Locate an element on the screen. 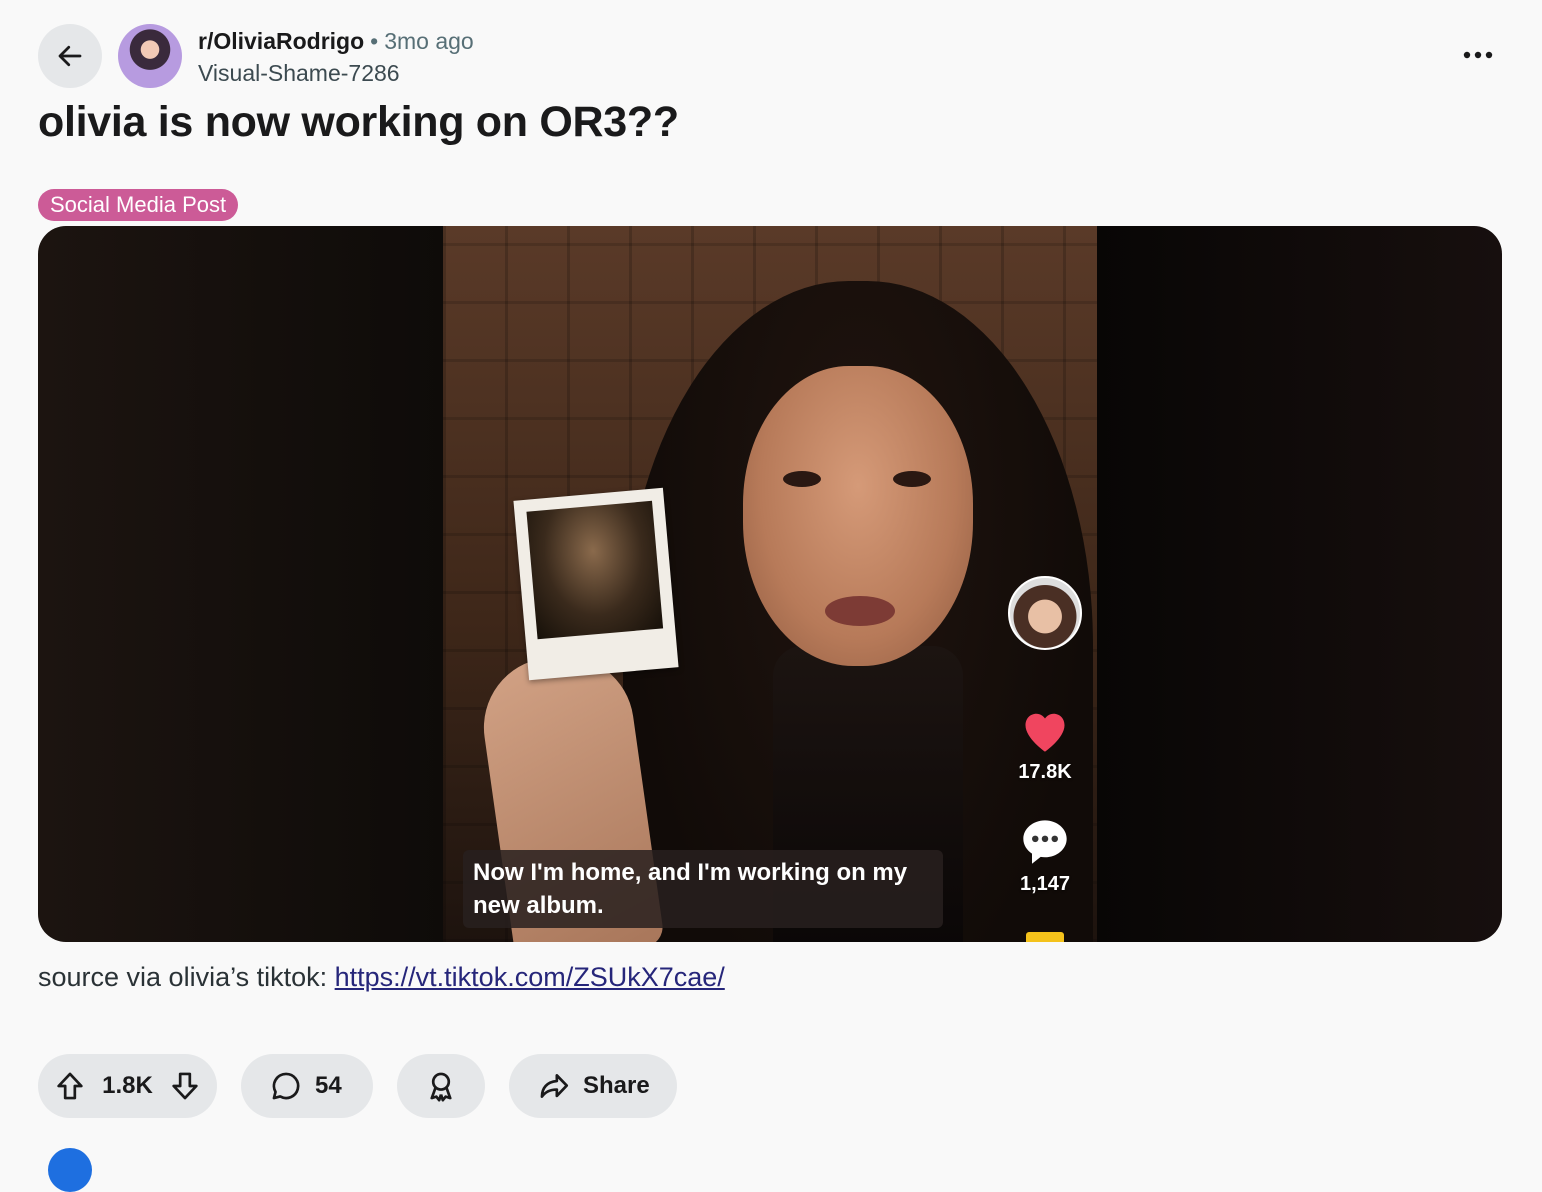 Image resolution: width=1542 pixels, height=1192 pixels. tiktok-source-link: https://vt.tiktok.com/ZSUkX7cae/ is located at coordinates (530, 977).